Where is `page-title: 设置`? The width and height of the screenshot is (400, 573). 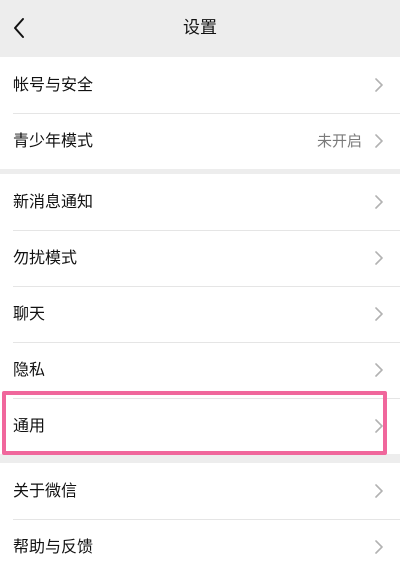 page-title: 设置 is located at coordinates (200, 28).